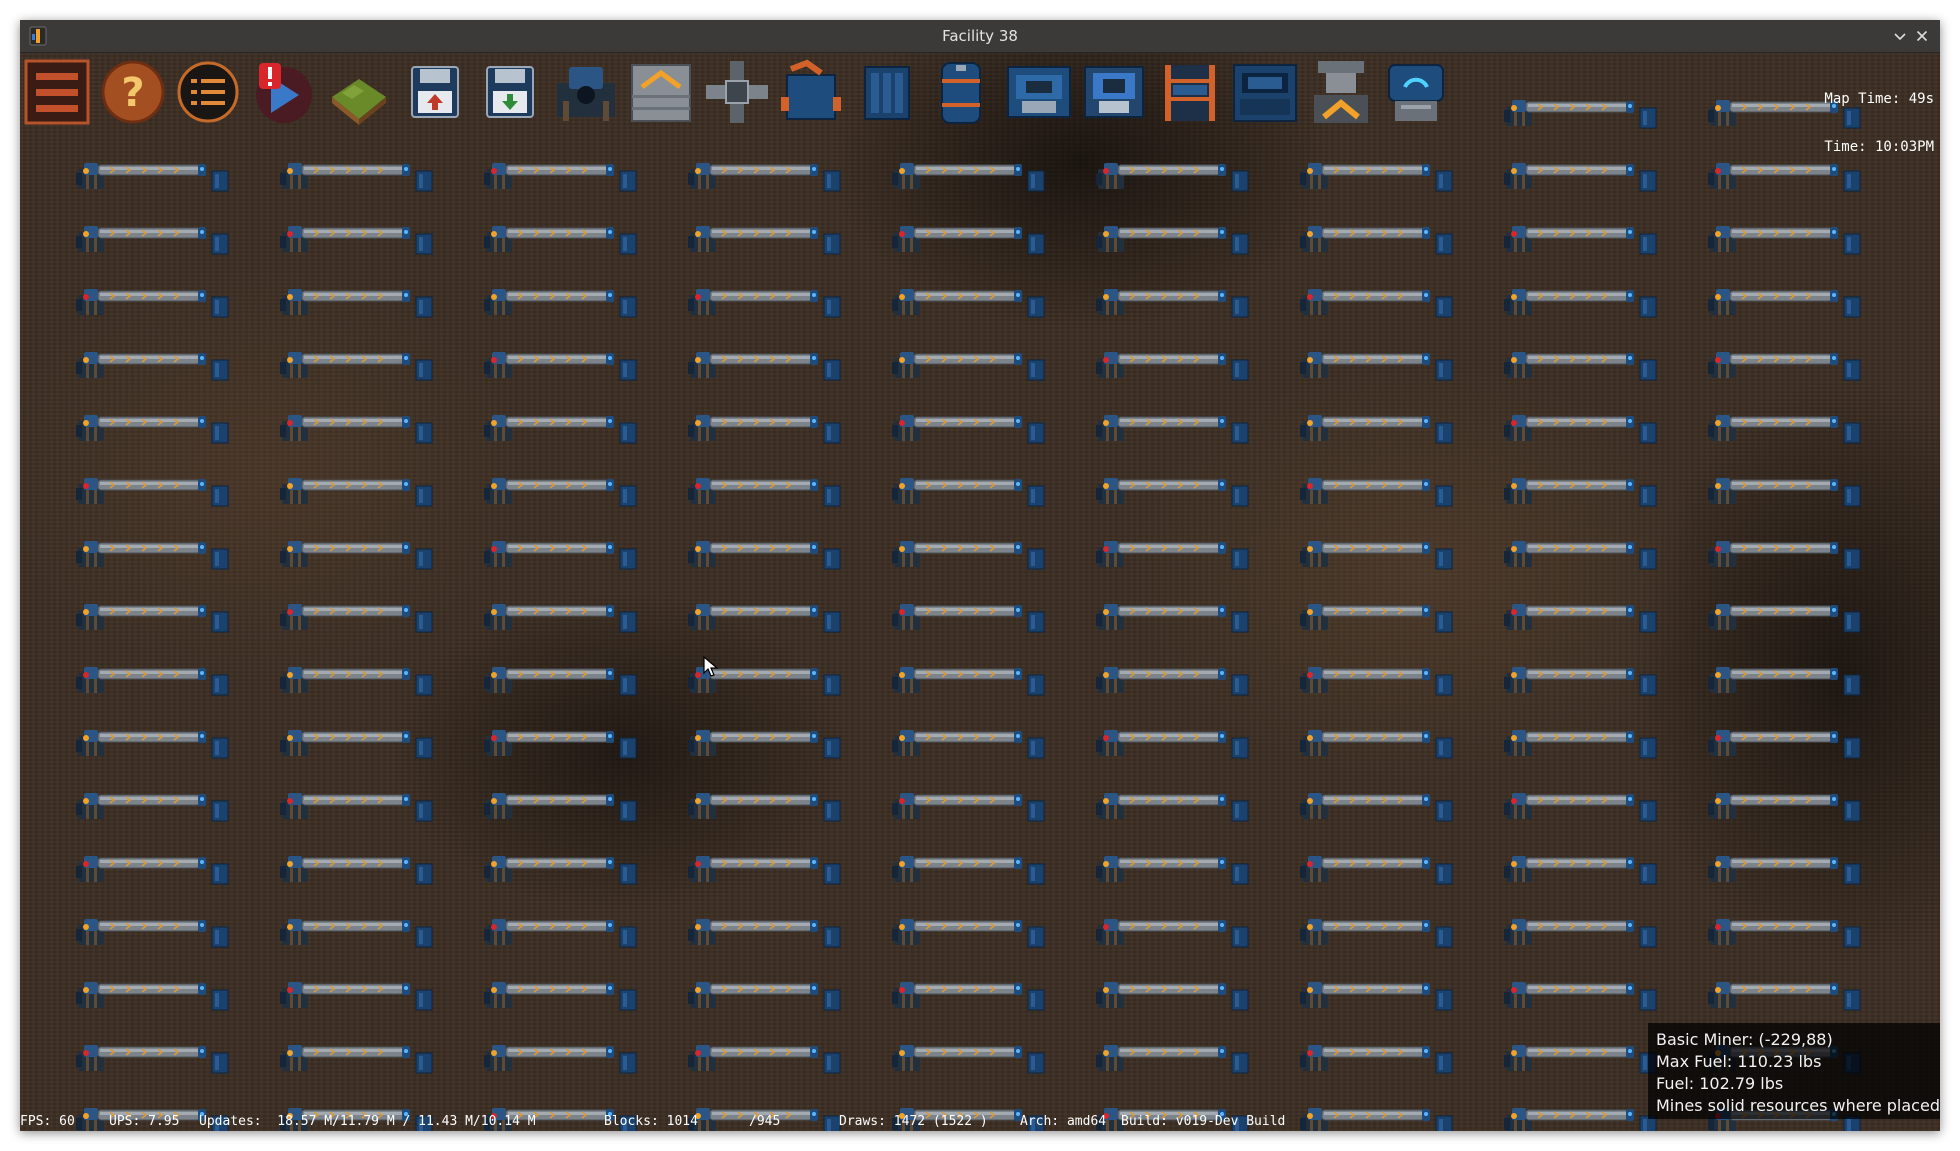 The width and height of the screenshot is (1960, 1151). What do you see at coordinates (980, 36) in the screenshot?
I see `window-titlebar: Facility 38` at bounding box center [980, 36].